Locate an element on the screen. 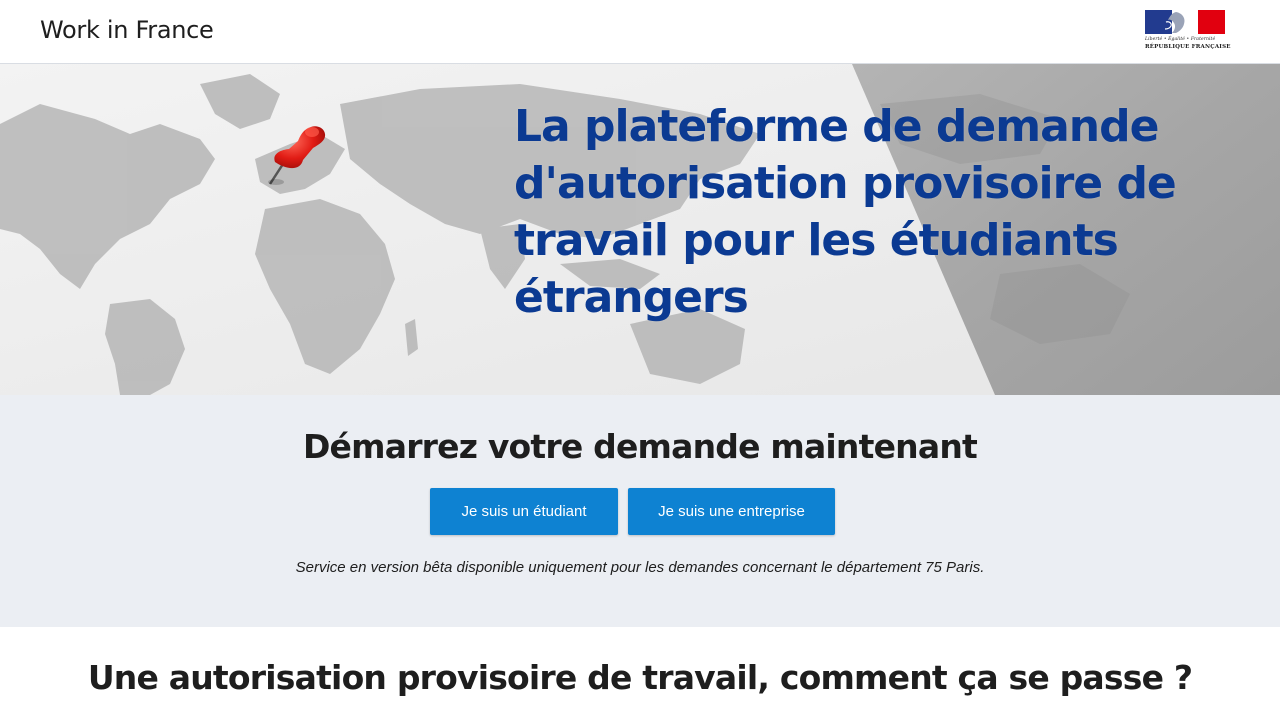  start-request-title: Démarrez votre demande maintenant is located at coordinates (640, 446).